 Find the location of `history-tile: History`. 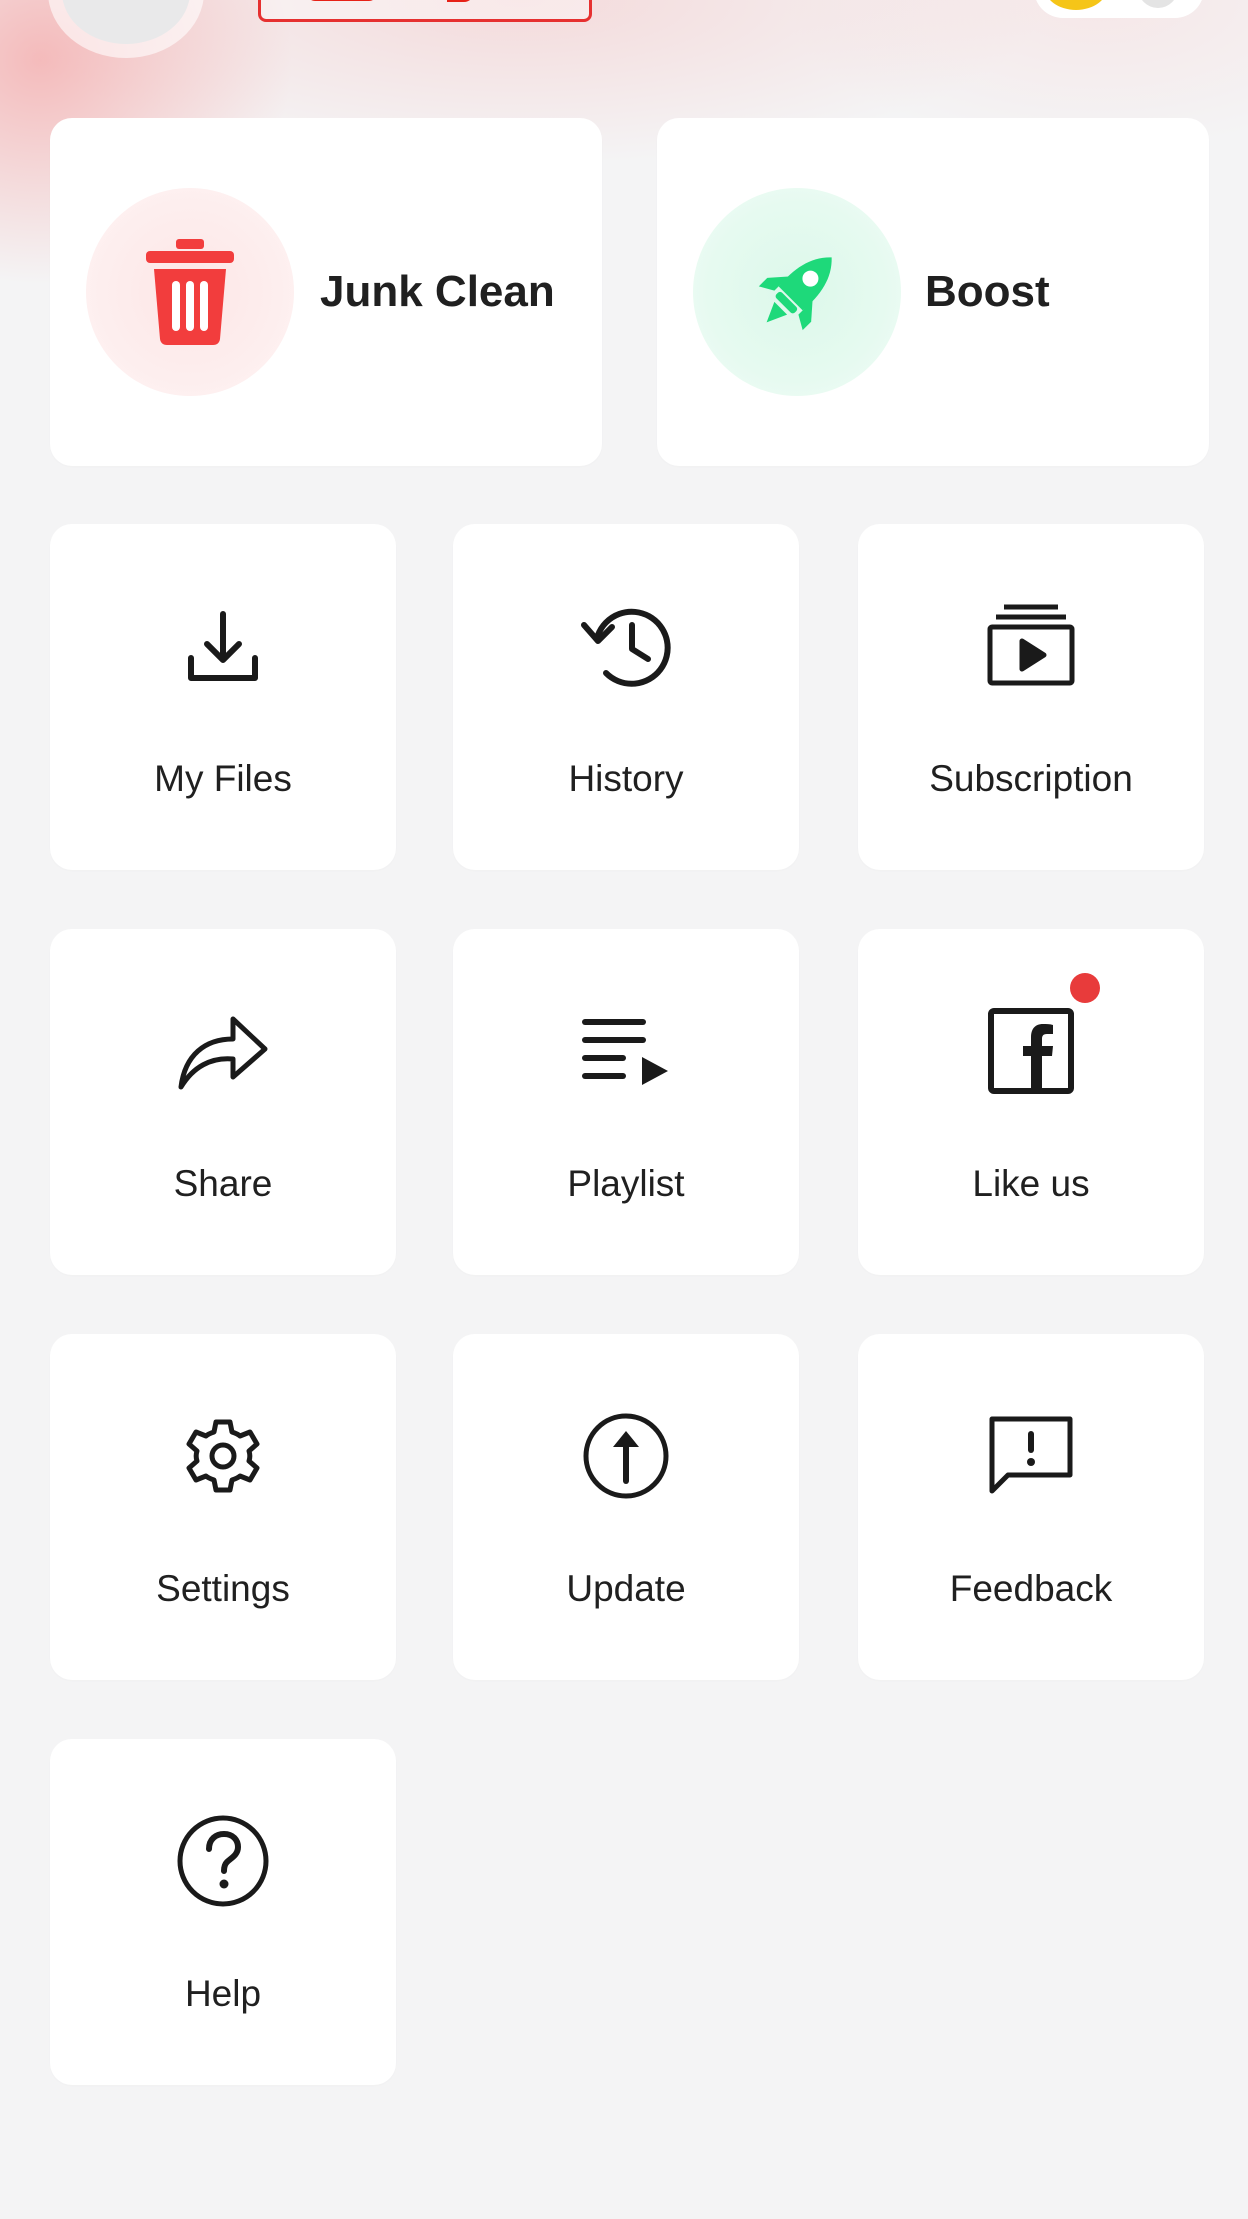

history-tile: History is located at coordinates (626, 697).